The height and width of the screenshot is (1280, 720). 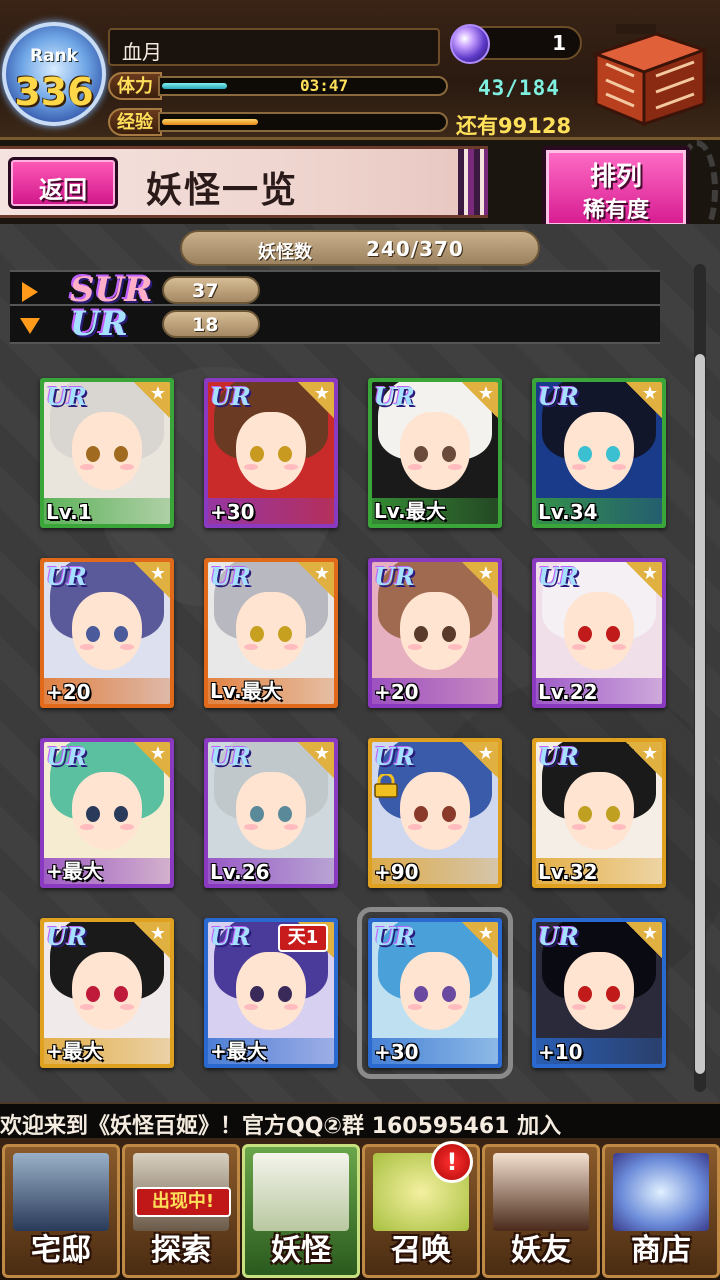 What do you see at coordinates (278, 86) in the screenshot?
I see `stamina-bar: 体力 03:47` at bounding box center [278, 86].